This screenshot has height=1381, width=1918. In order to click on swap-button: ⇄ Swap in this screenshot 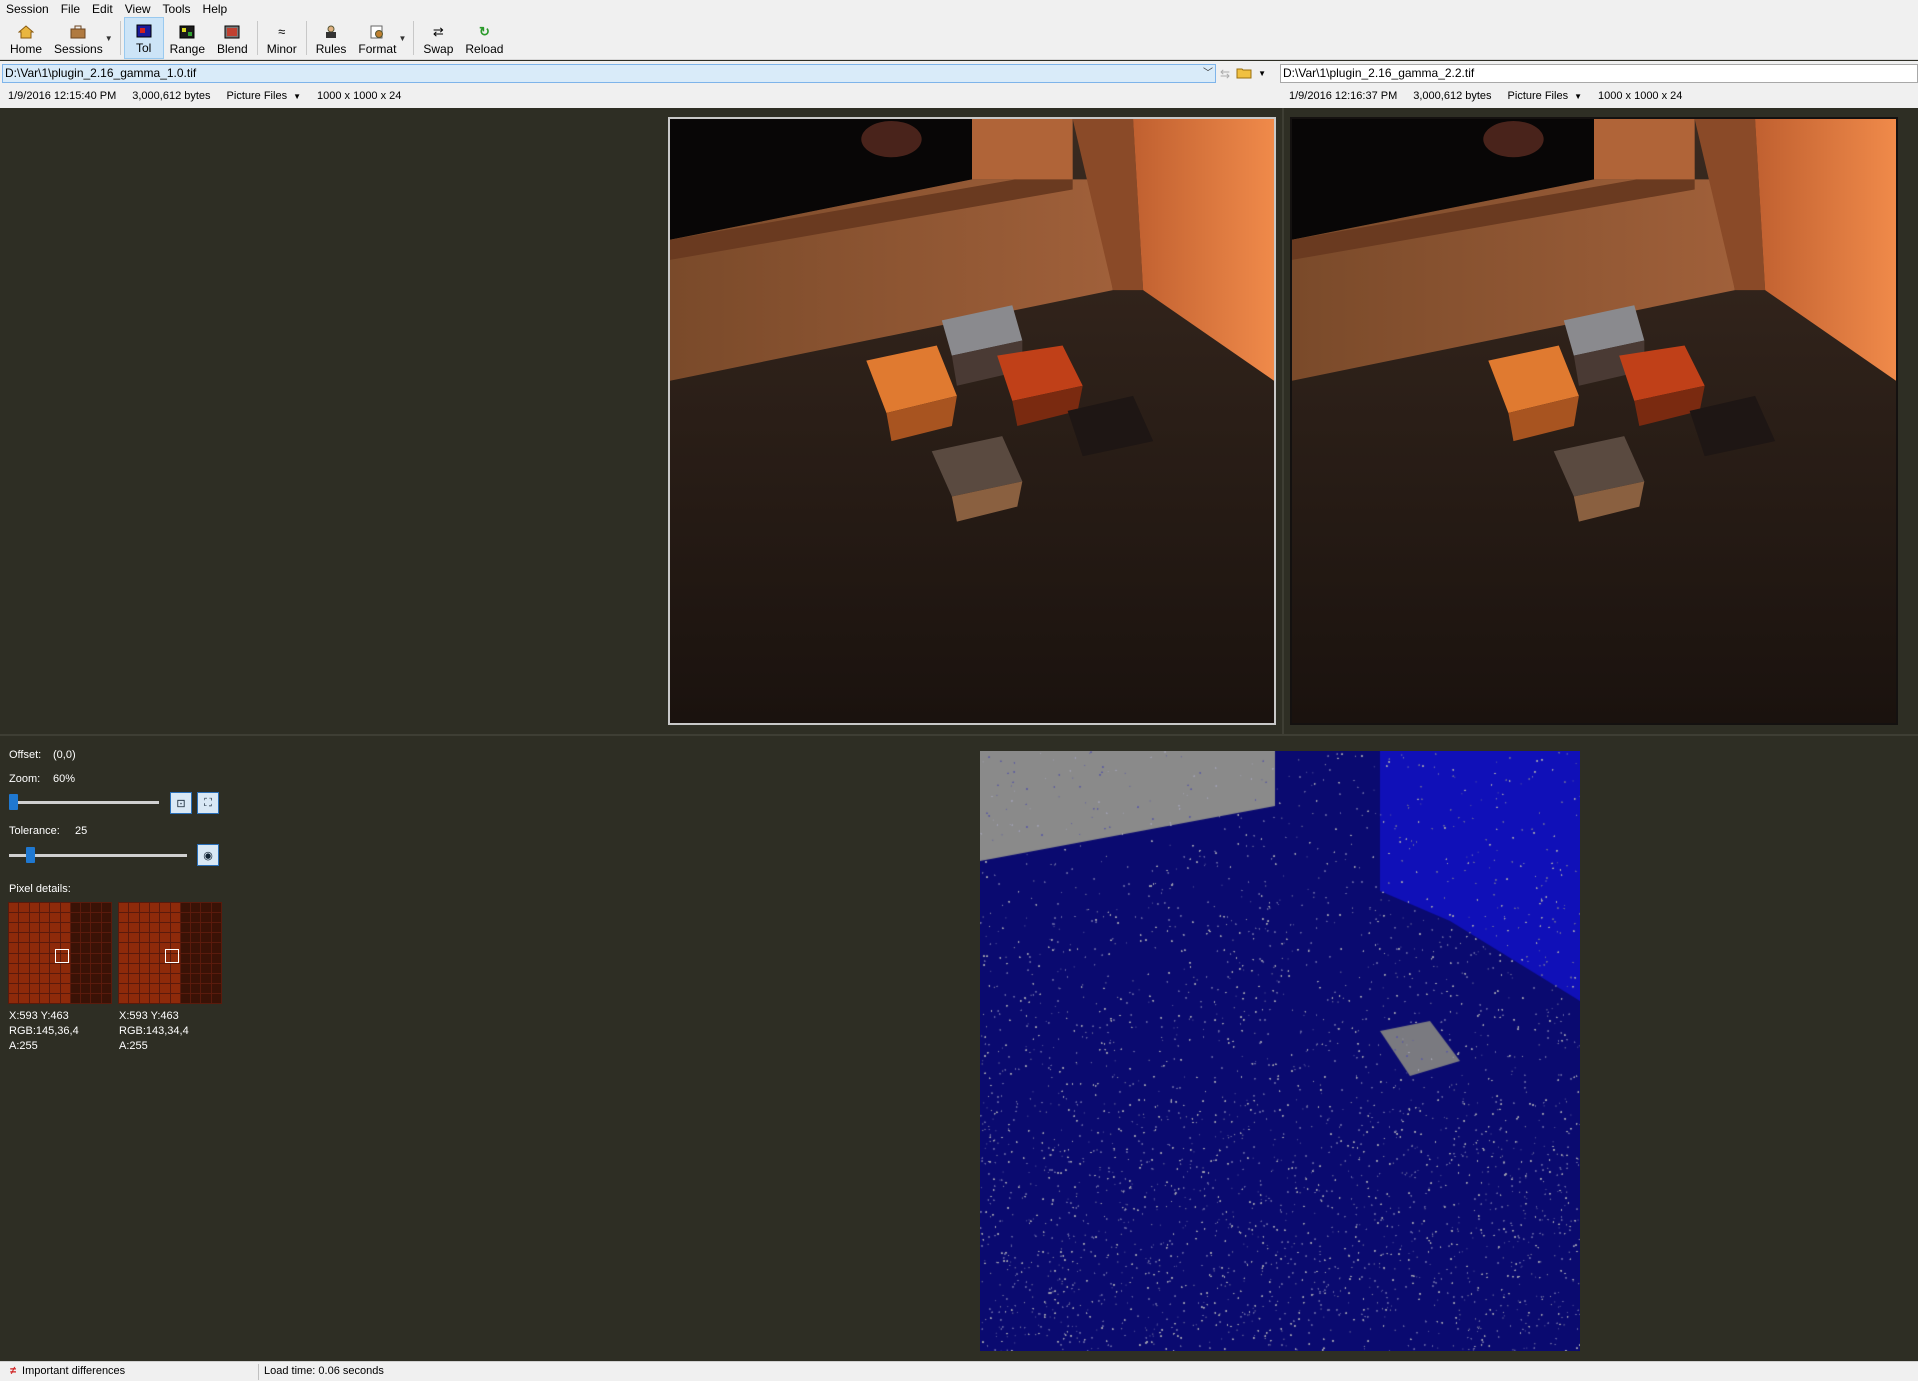, I will do `click(438, 38)`.